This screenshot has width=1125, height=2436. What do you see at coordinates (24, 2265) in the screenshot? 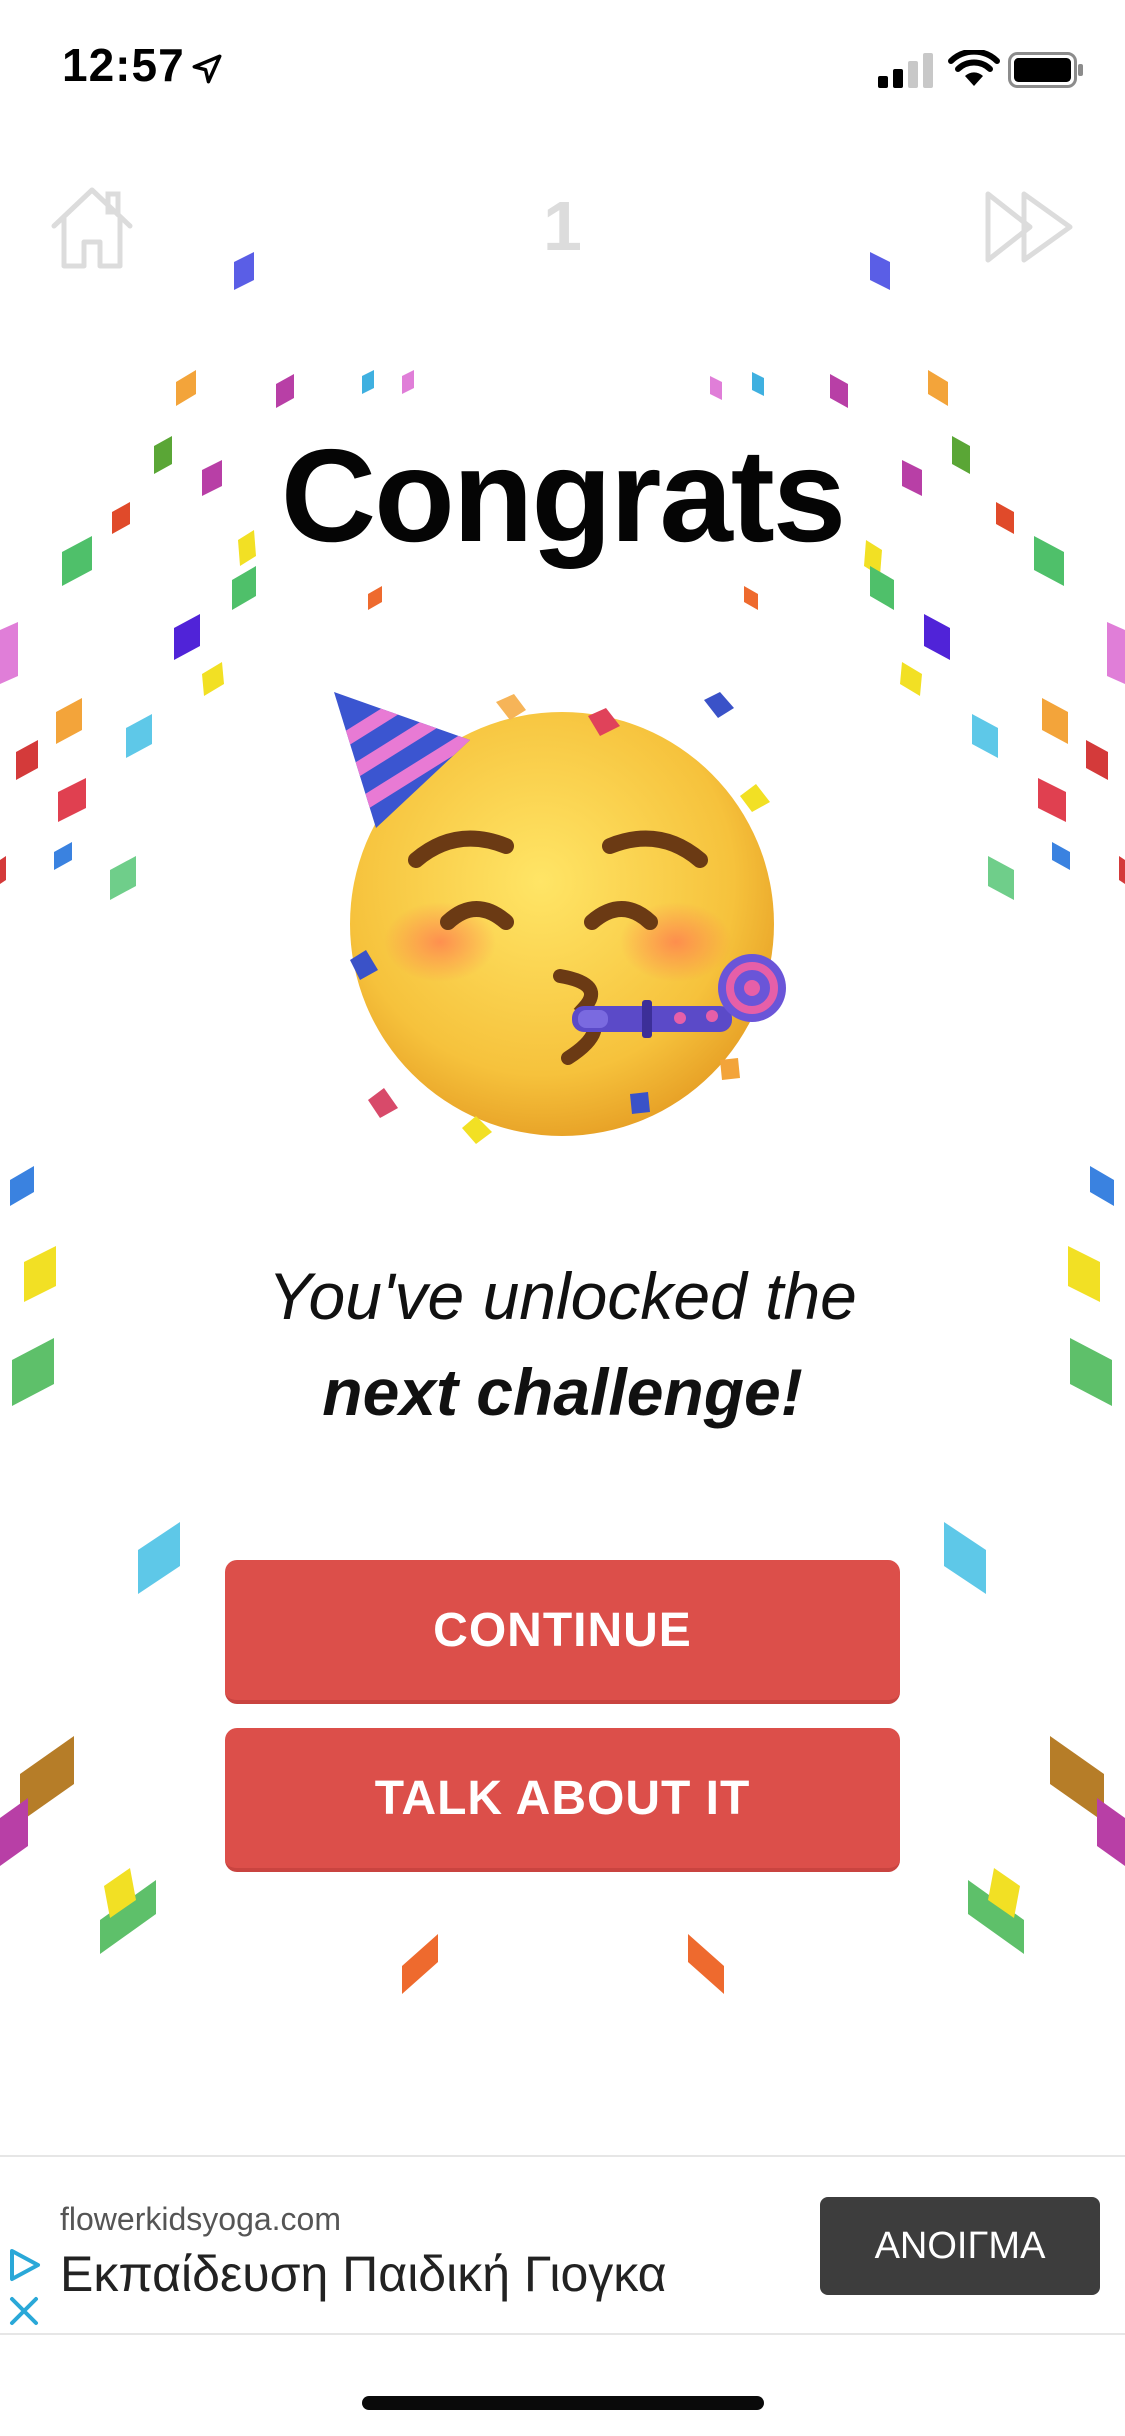
I see `ad-choices-icon` at bounding box center [24, 2265].